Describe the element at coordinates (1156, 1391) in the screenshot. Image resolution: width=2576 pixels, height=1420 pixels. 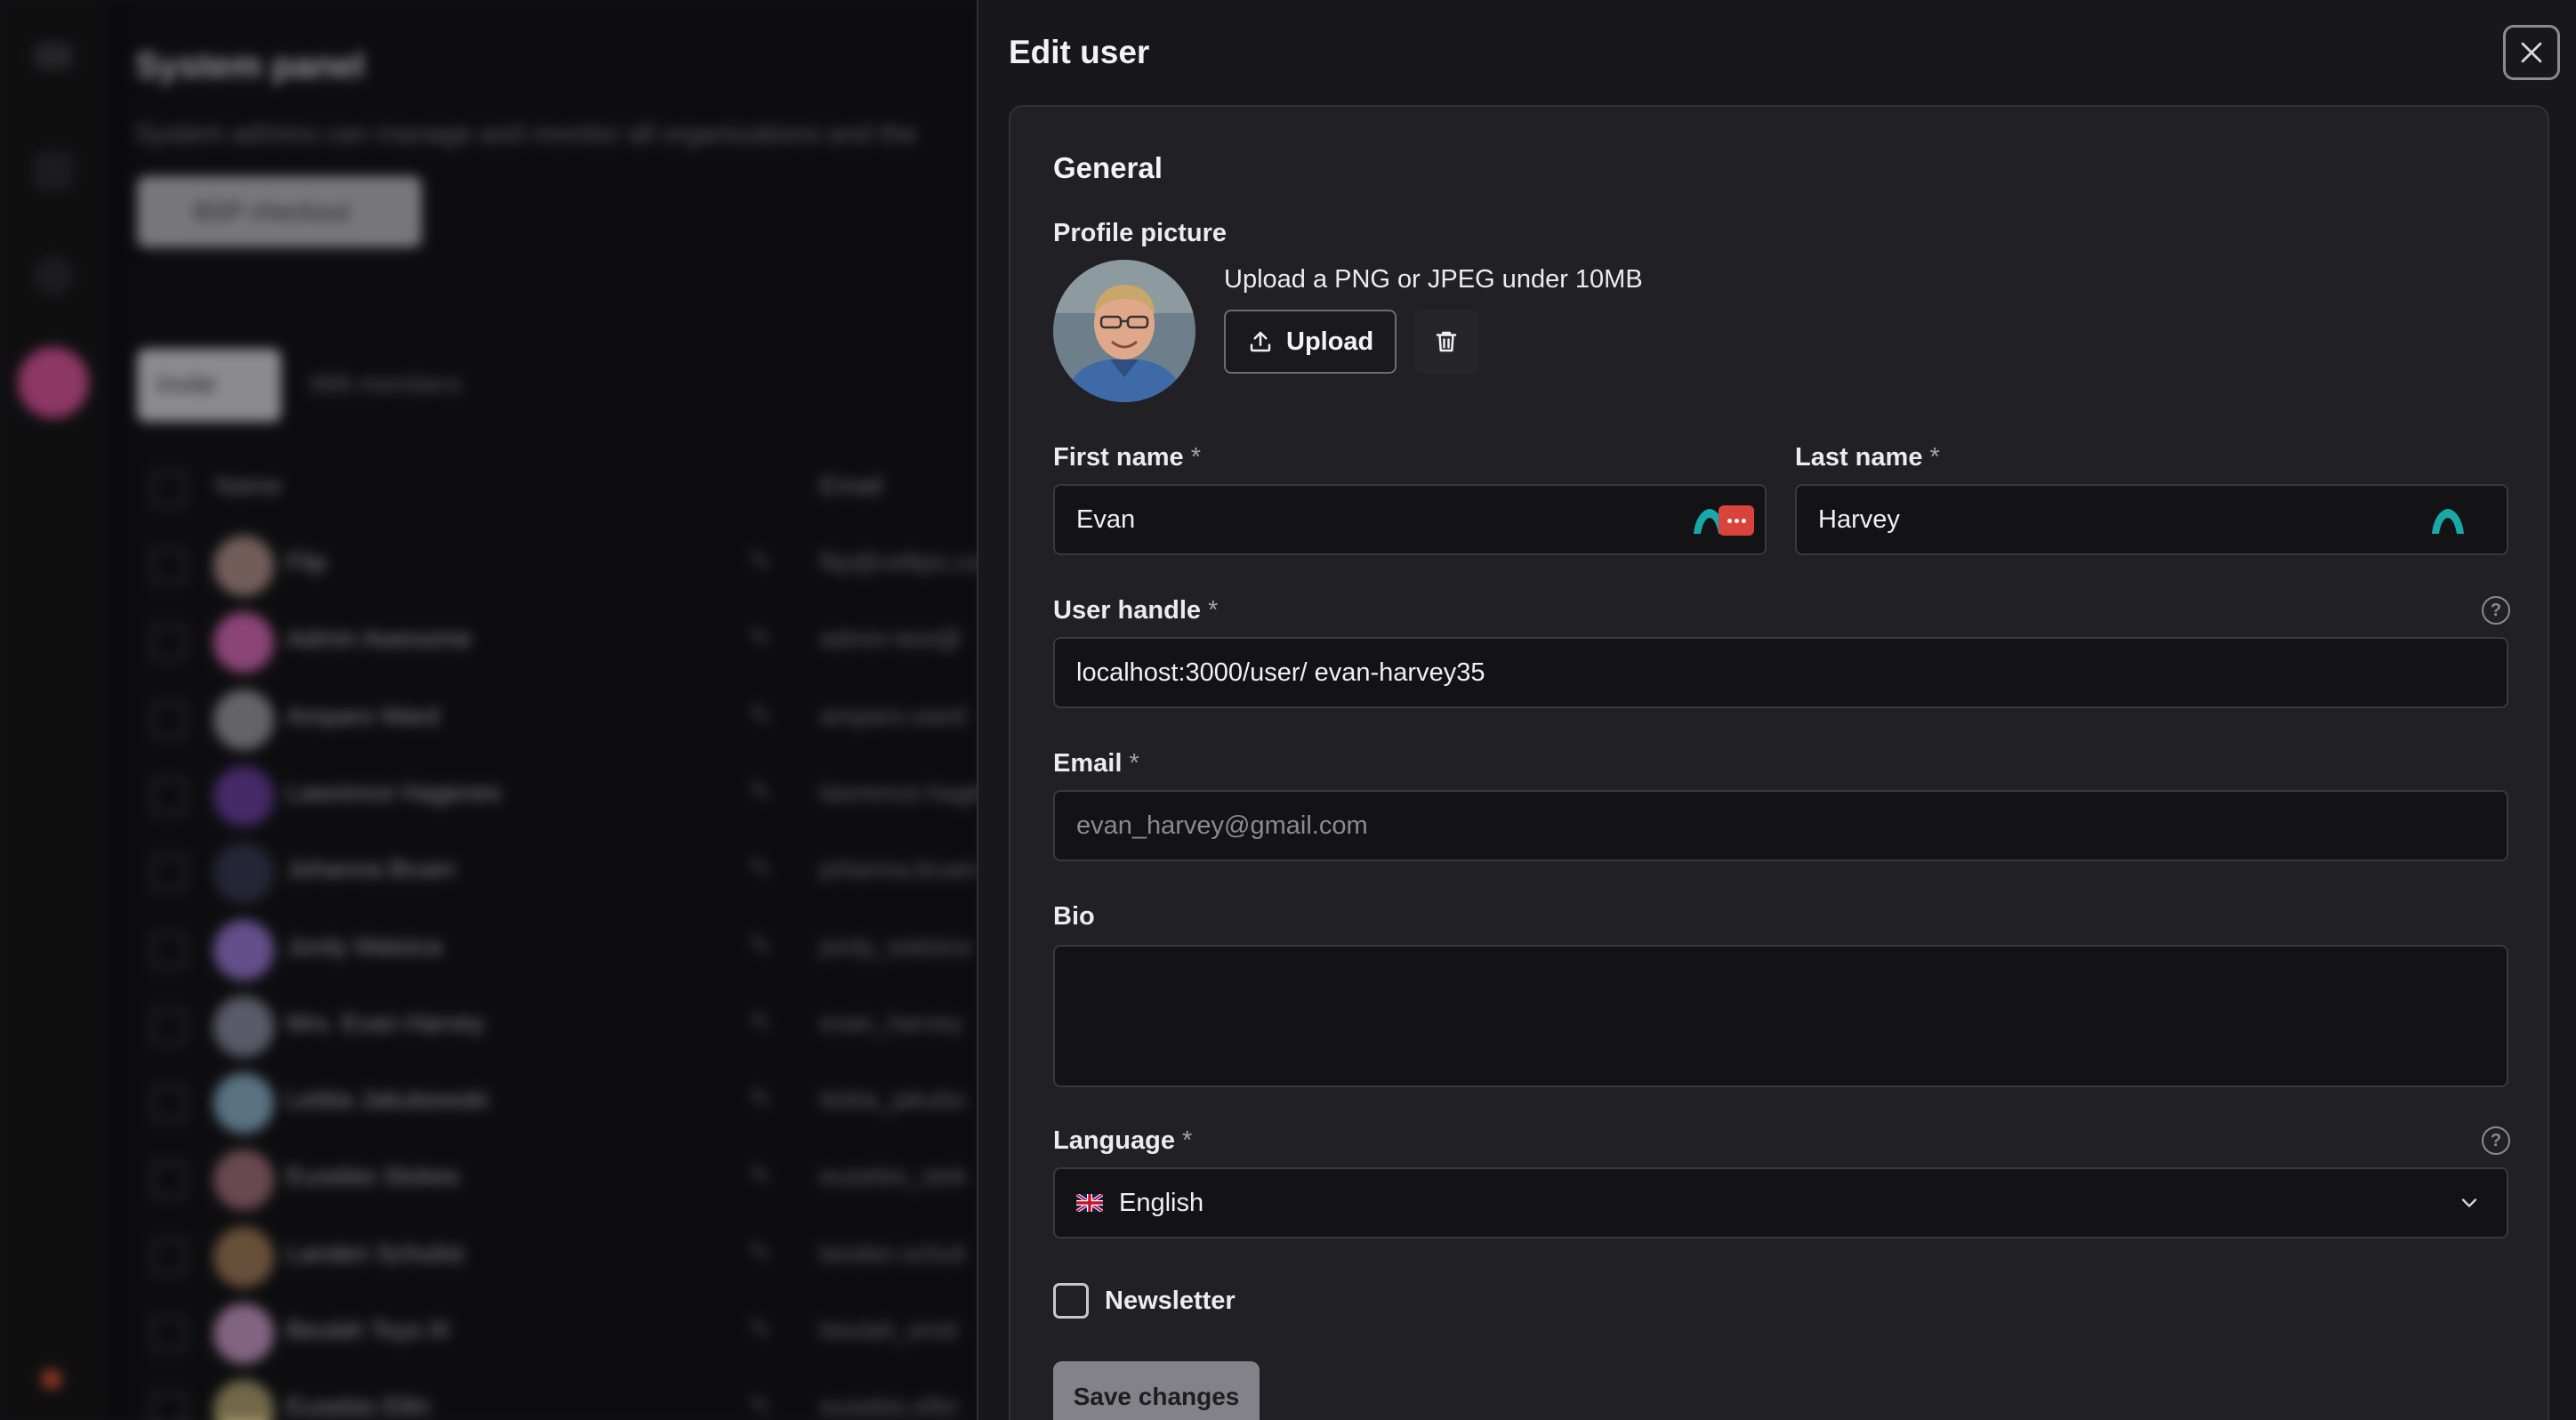
I see `save-changes-button: Save changes` at that location.